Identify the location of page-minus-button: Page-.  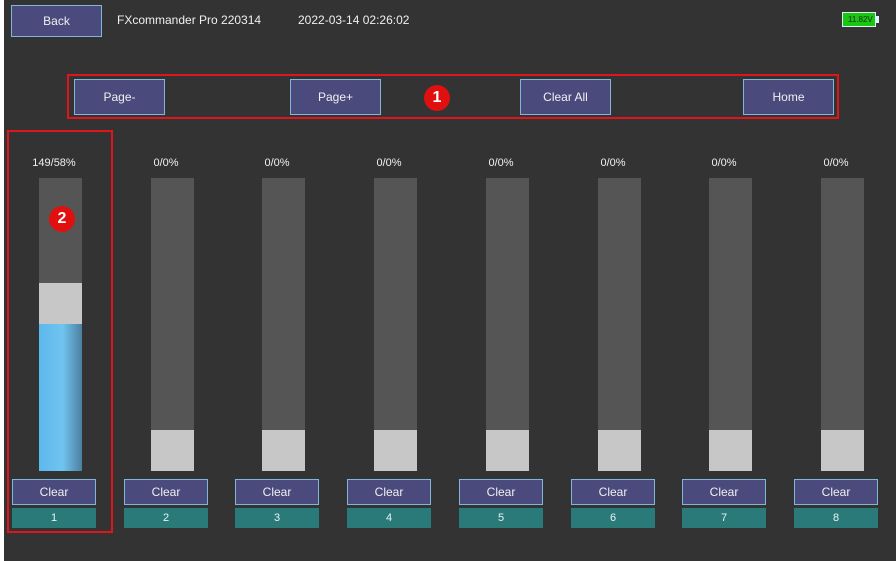
(119, 97).